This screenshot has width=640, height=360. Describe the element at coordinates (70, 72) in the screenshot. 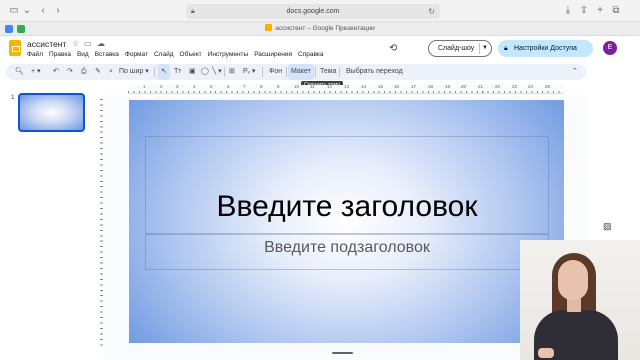

I see `redo-icon: ↷` at that location.